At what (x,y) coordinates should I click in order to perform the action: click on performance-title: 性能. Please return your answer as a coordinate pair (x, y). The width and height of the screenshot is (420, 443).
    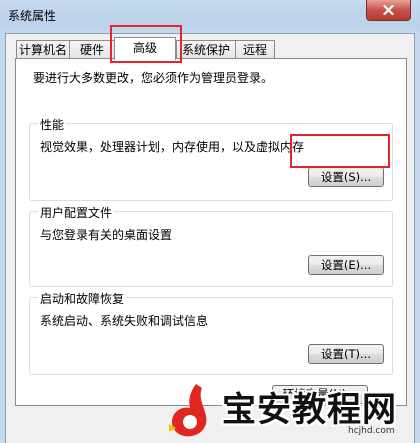
    Looking at the image, I should click on (52, 124).